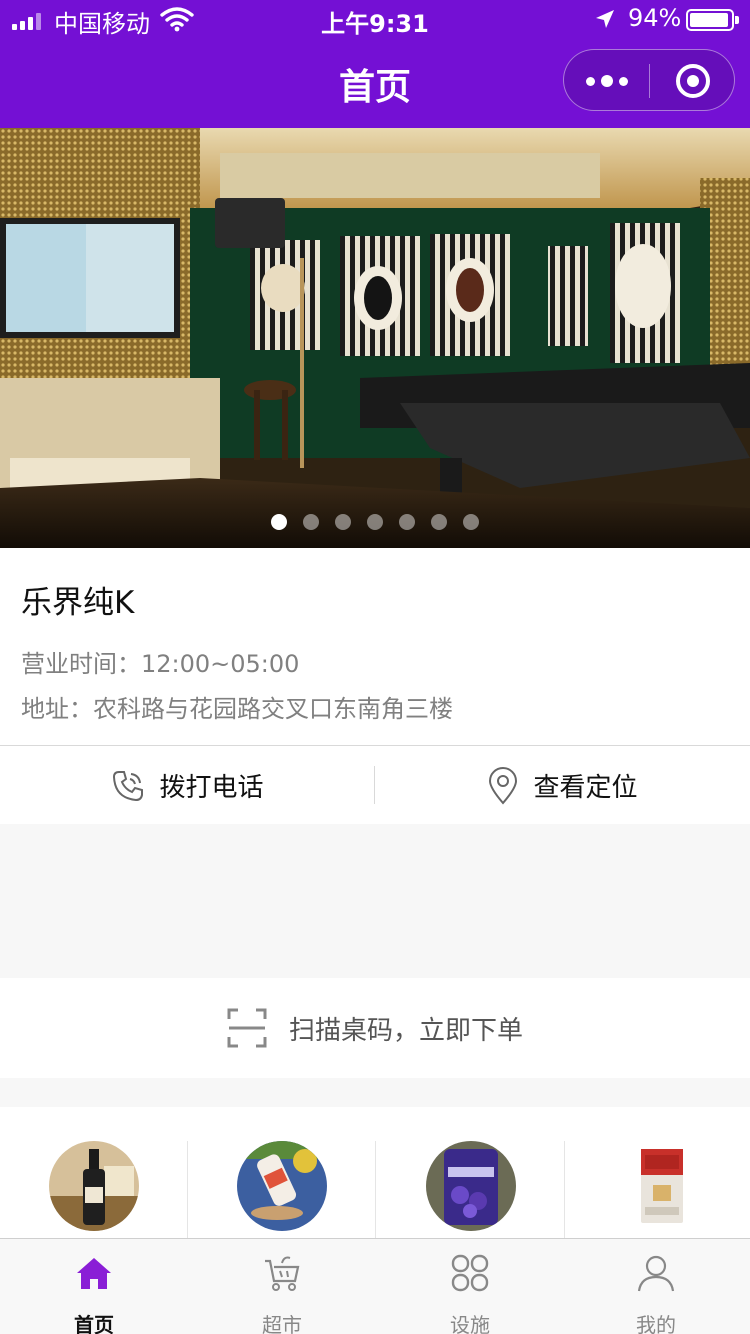 This screenshot has width=750, height=1334. Describe the element at coordinates (128, 785) in the screenshot. I see `phone-icon` at that location.